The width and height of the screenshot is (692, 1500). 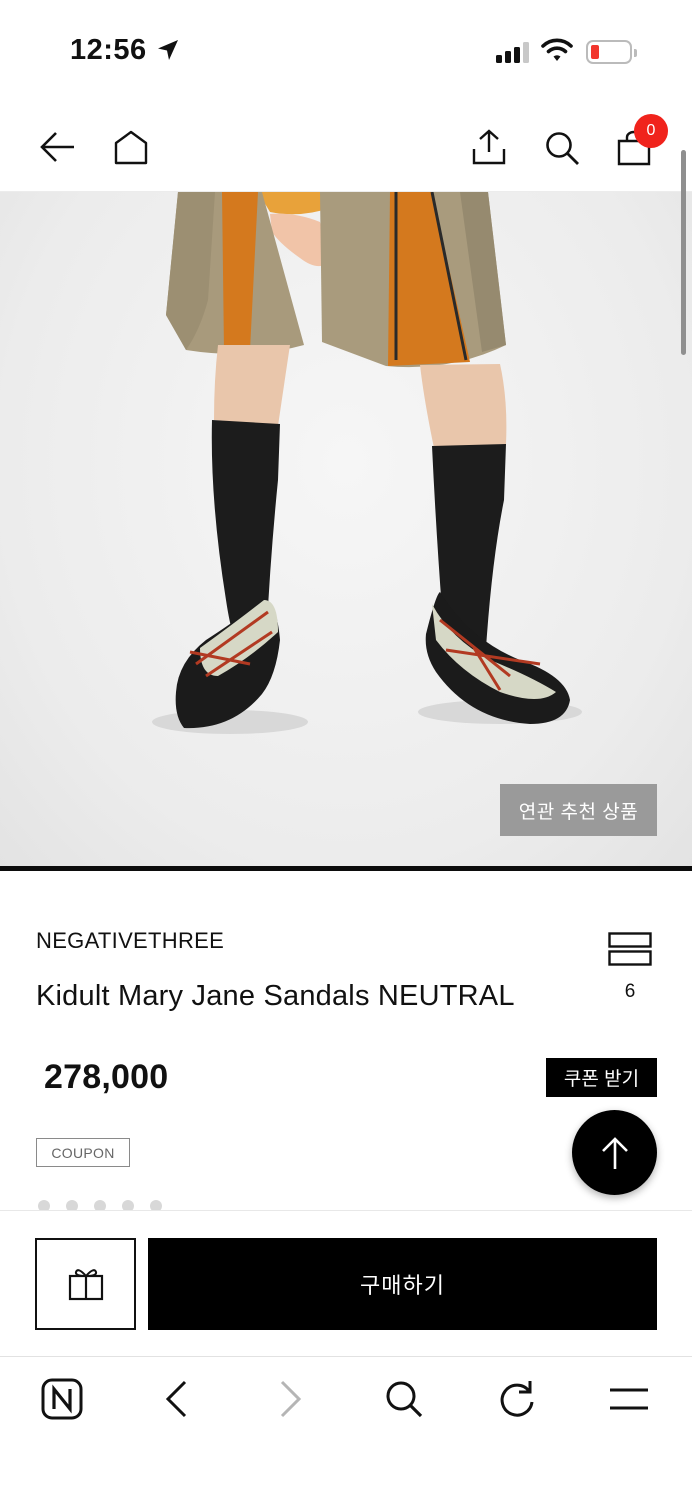 What do you see at coordinates (489, 147) in the screenshot?
I see `share-icon` at bounding box center [489, 147].